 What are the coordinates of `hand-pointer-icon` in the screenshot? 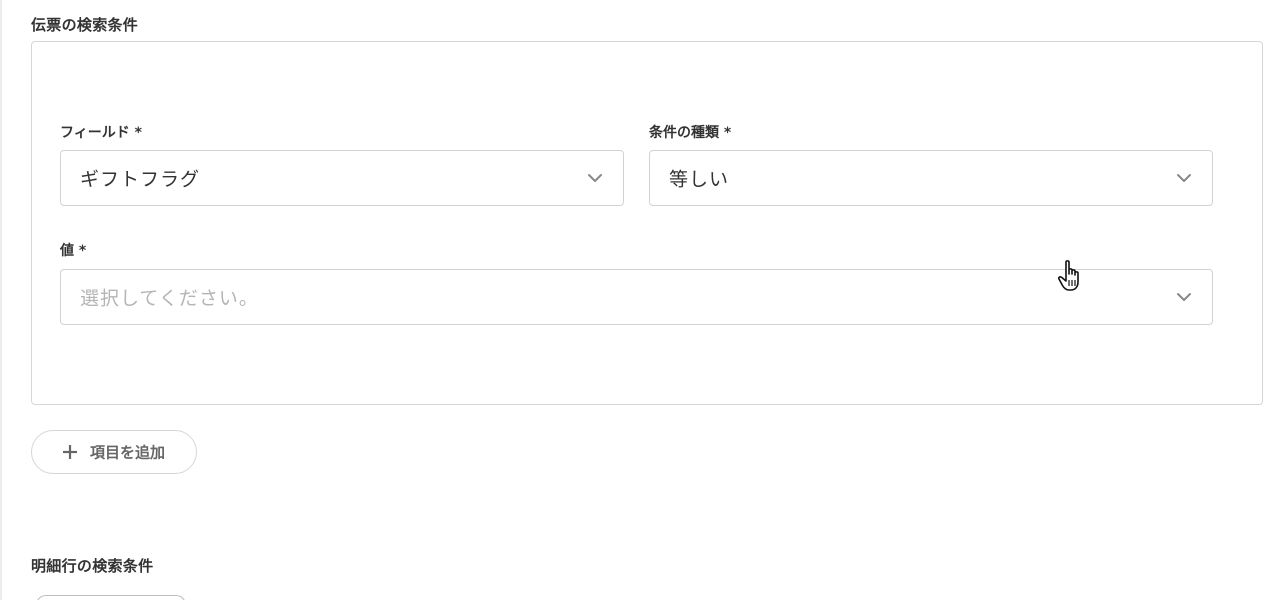 It's located at (1068, 275).